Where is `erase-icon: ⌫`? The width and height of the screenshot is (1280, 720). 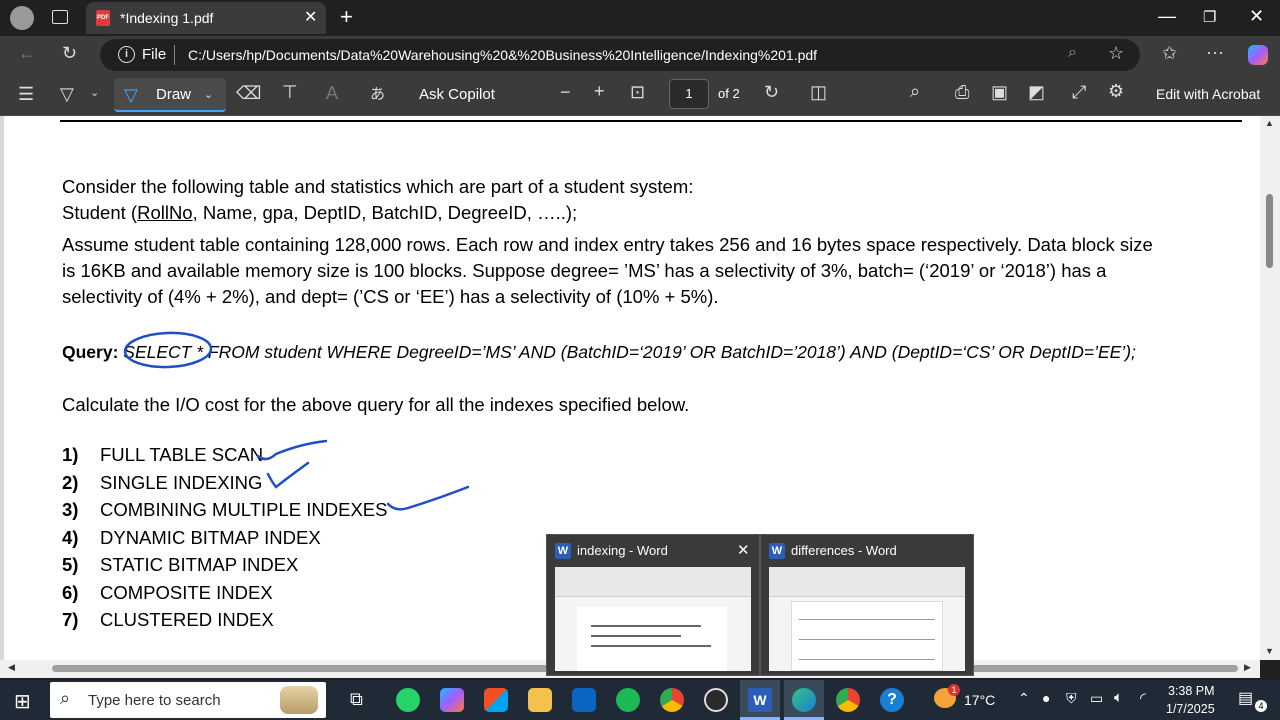
erase-icon: ⌫ is located at coordinates (248, 93).